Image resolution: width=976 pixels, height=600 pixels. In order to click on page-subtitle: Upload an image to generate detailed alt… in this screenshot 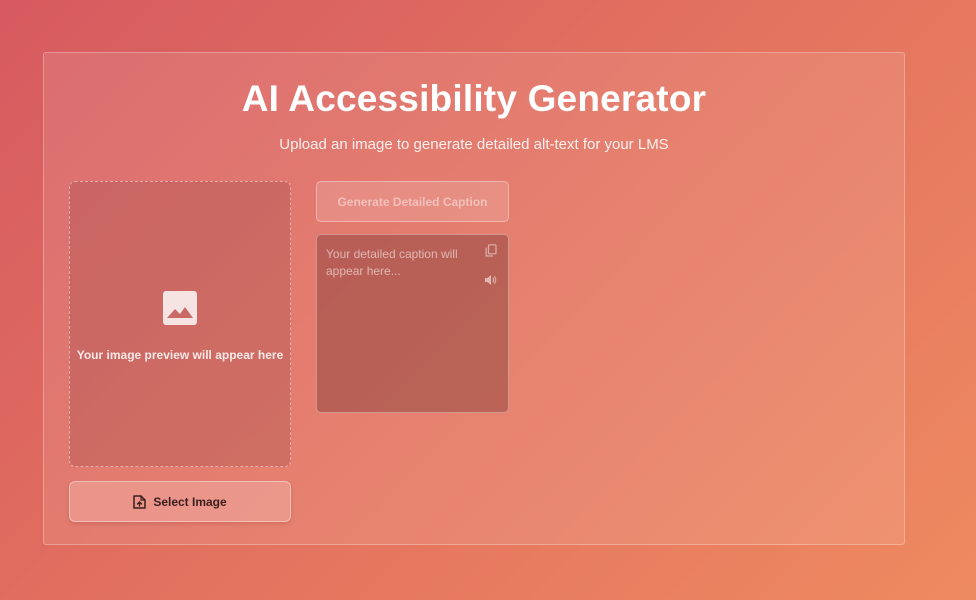, I will do `click(474, 144)`.